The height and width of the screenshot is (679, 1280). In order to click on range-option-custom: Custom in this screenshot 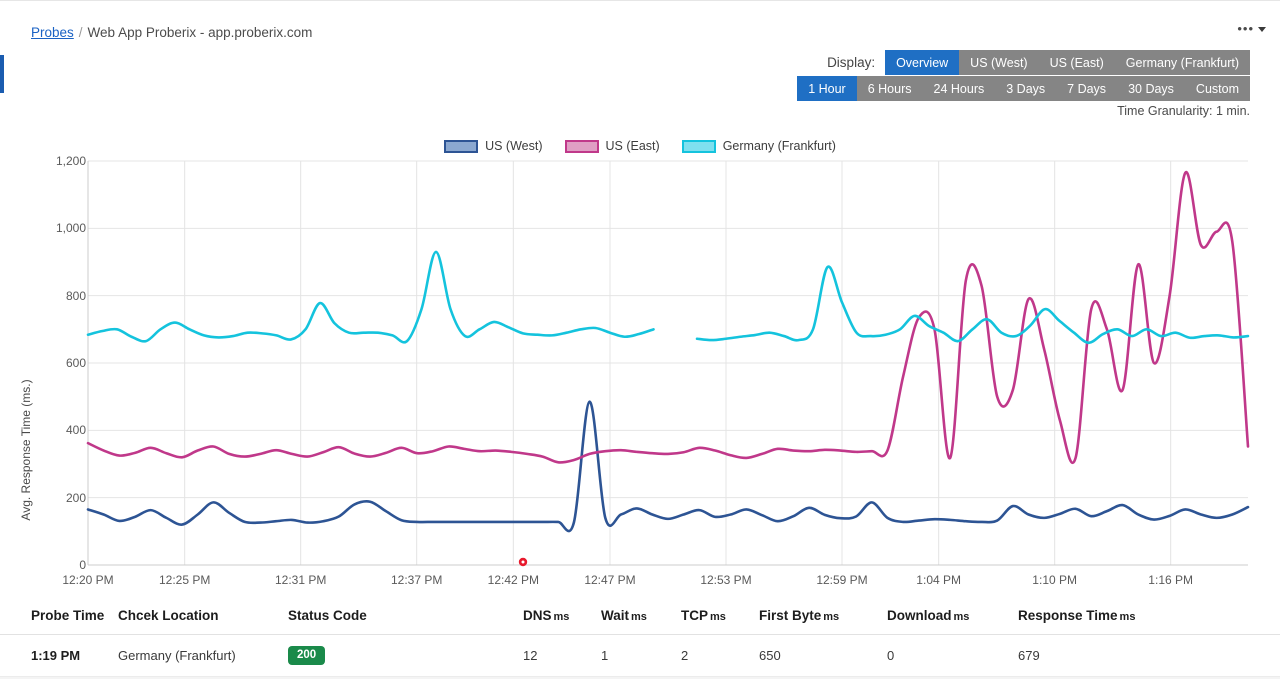, I will do `click(1217, 88)`.